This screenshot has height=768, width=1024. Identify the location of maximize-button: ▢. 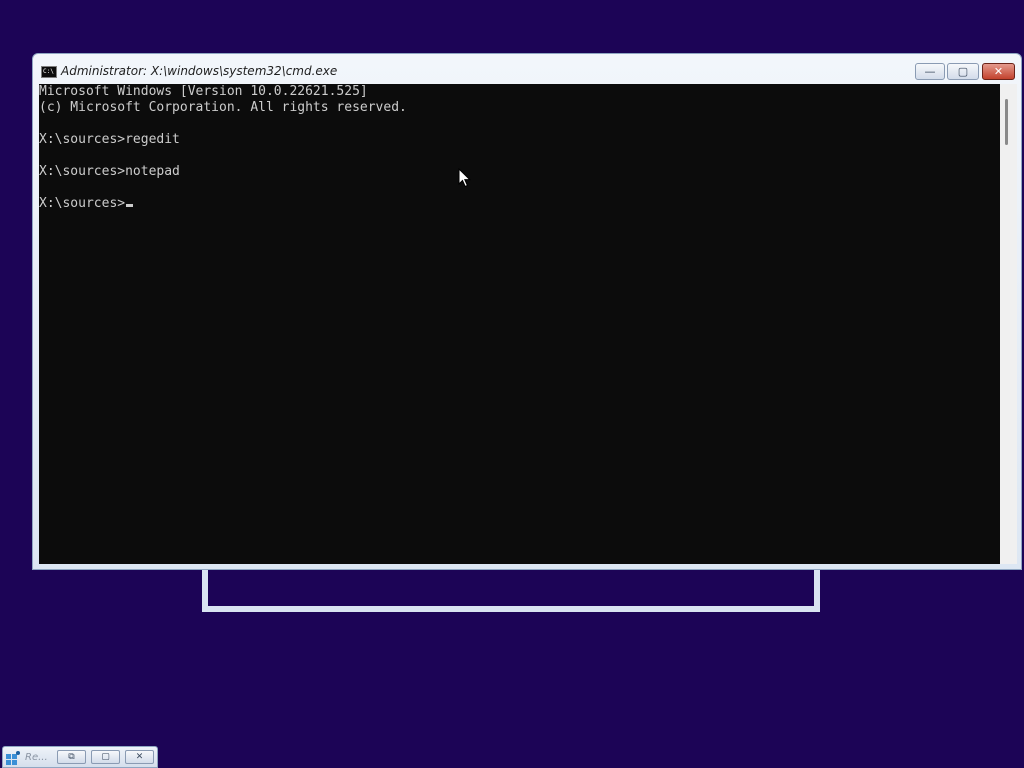
(963, 71).